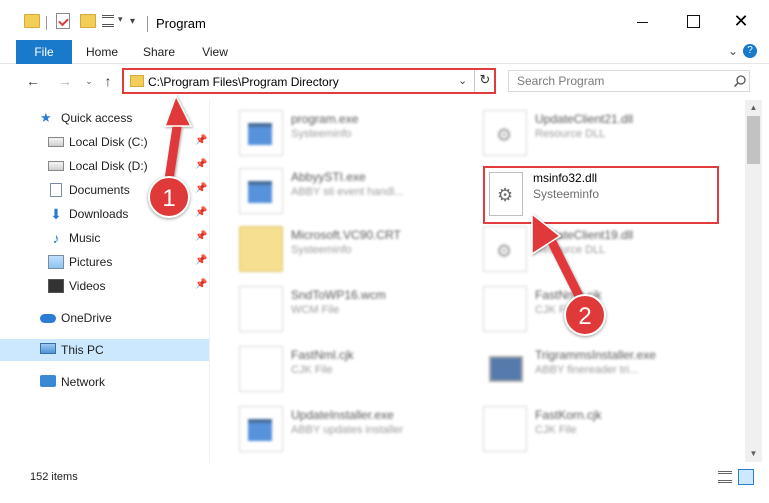 This screenshot has width=769, height=503. What do you see at coordinates (359, 137) in the screenshot?
I see `file-item: program.exe Systeeminfo` at bounding box center [359, 137].